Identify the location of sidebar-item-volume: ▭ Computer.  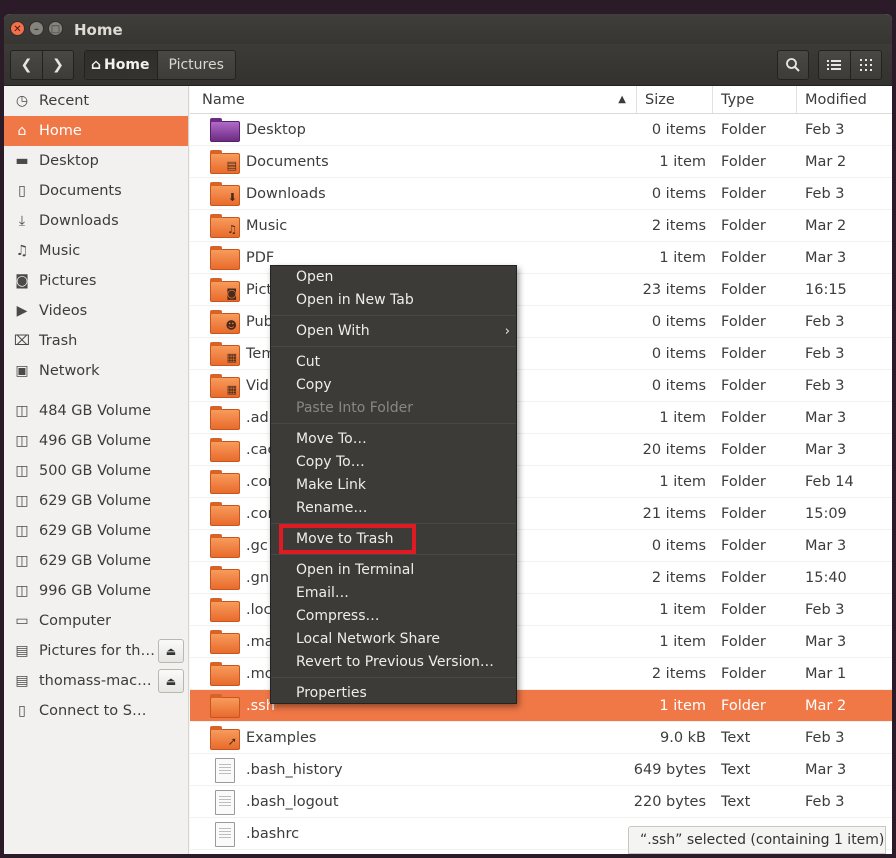
(96, 621).